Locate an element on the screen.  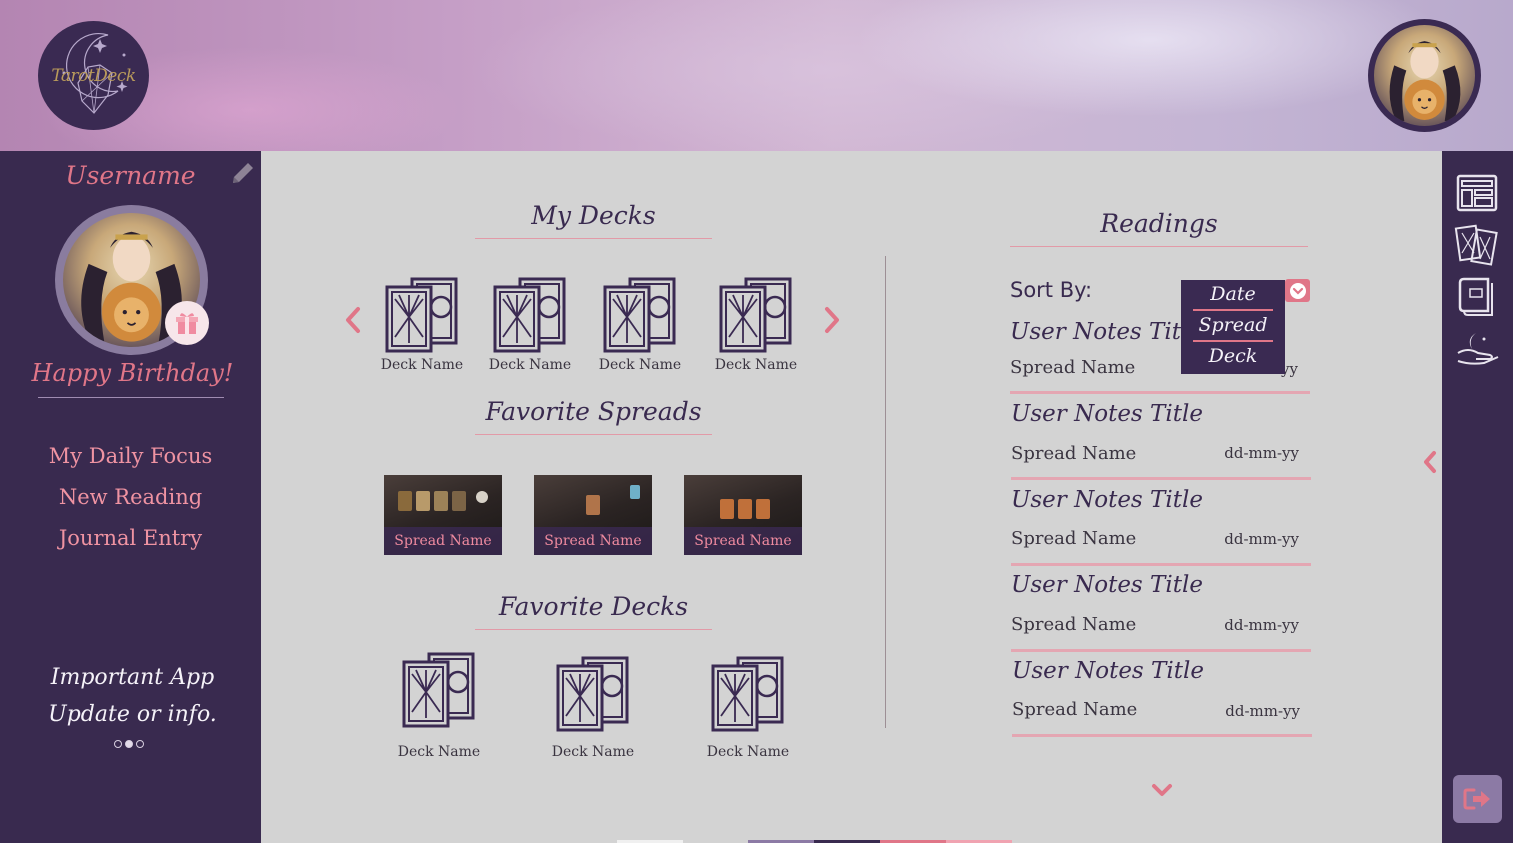
username: Username is located at coordinates (130, 175).